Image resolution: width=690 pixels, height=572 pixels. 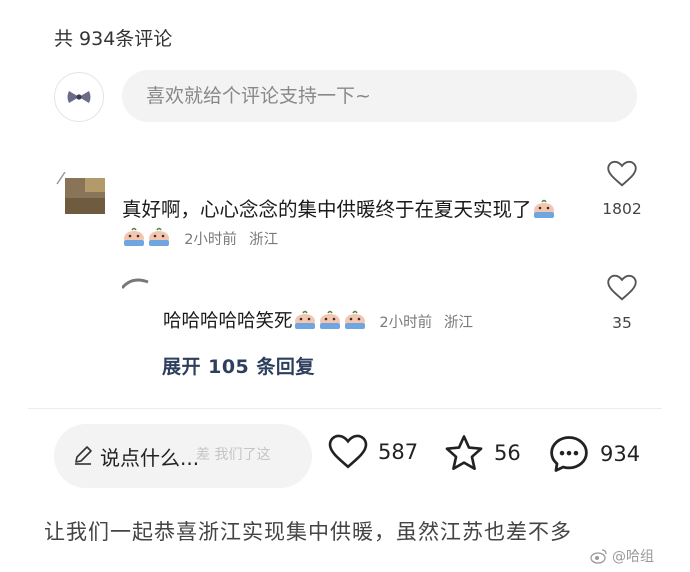 What do you see at coordinates (459, 323) in the screenshot?
I see `reply-location: 浙江` at bounding box center [459, 323].